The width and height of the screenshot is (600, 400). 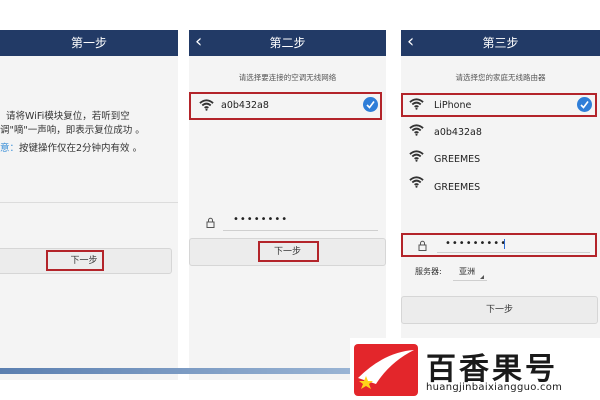 I want to click on step3-title: 第三步, so click(x=500, y=43).